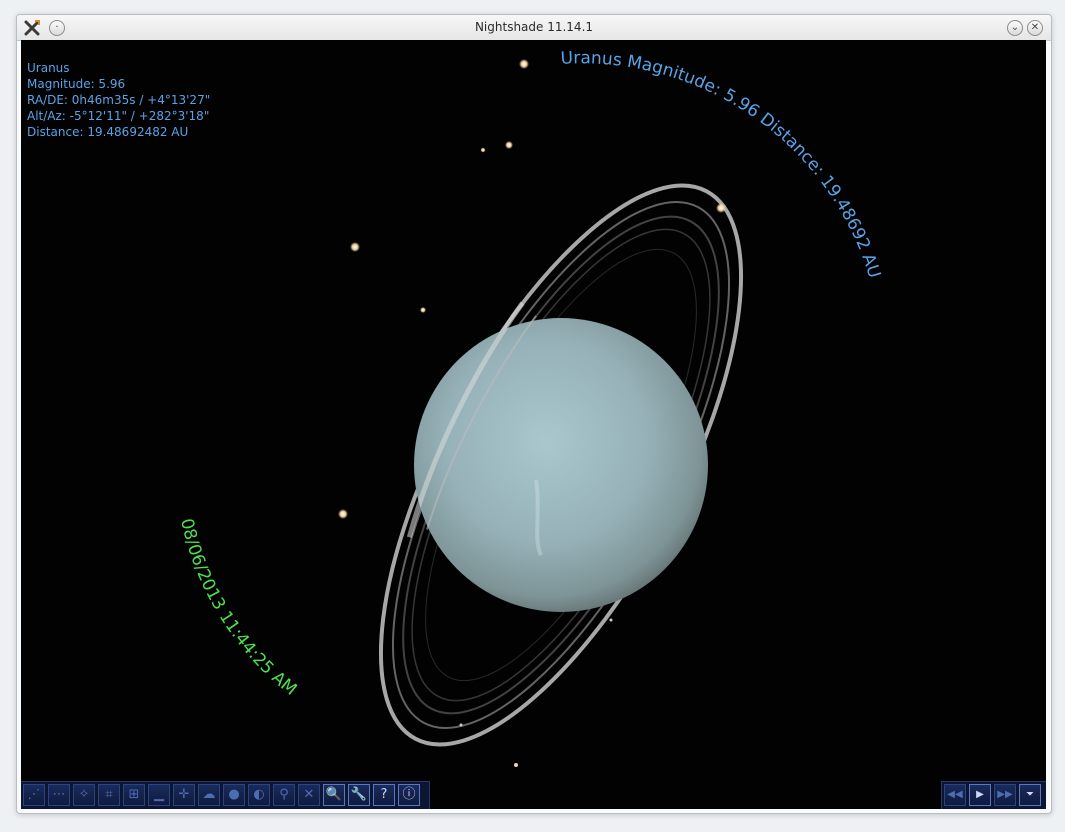  What do you see at coordinates (284, 795) in the screenshot?
I see `telescope-icon: ⚲` at bounding box center [284, 795].